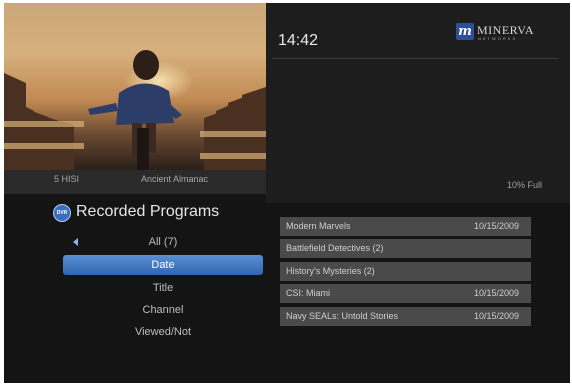 The image size is (572, 385). Describe the element at coordinates (163, 265) in the screenshot. I see `sort-option-date: Date` at that location.